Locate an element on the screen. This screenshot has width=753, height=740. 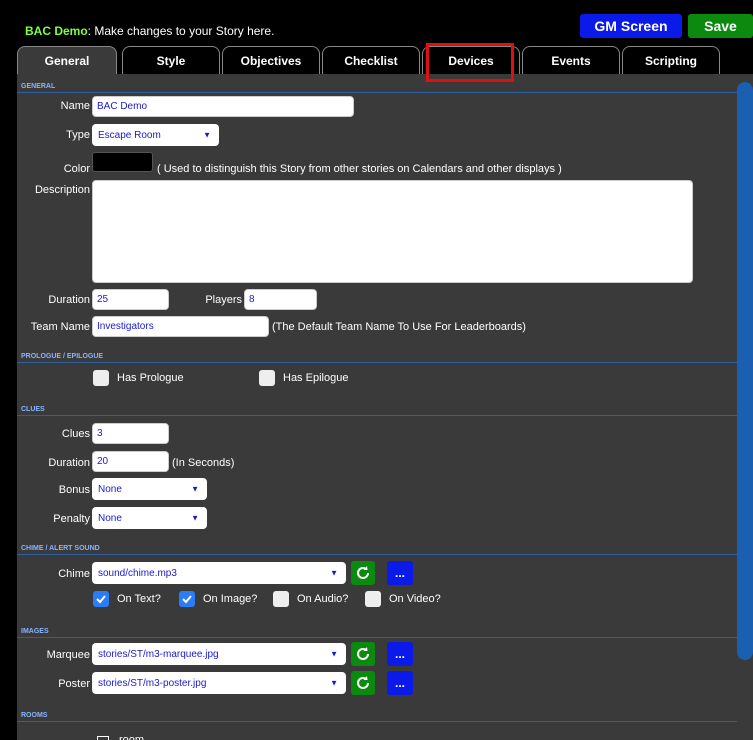
scrollbar is located at coordinates (745, 371).